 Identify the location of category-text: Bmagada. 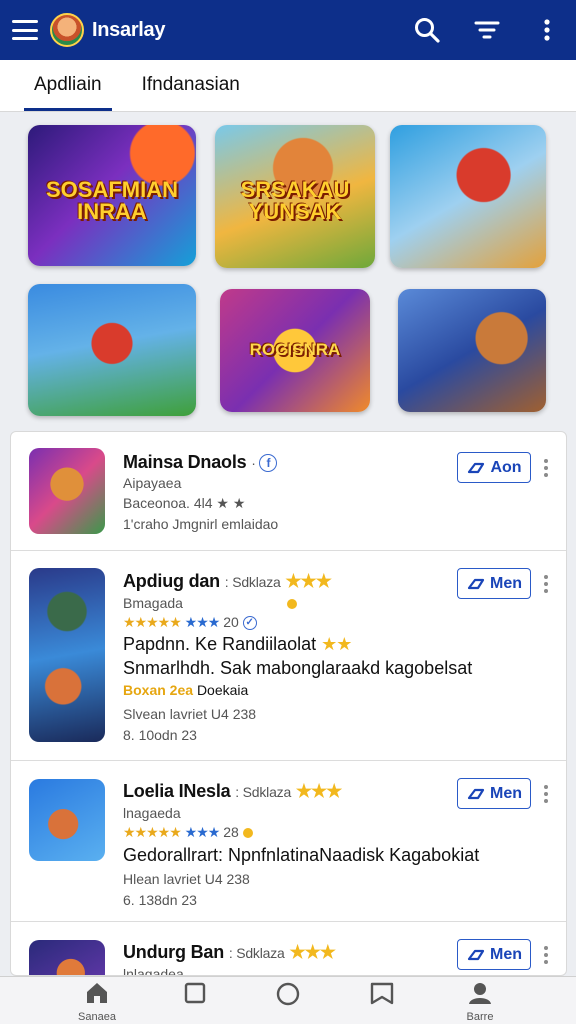
(153, 603).